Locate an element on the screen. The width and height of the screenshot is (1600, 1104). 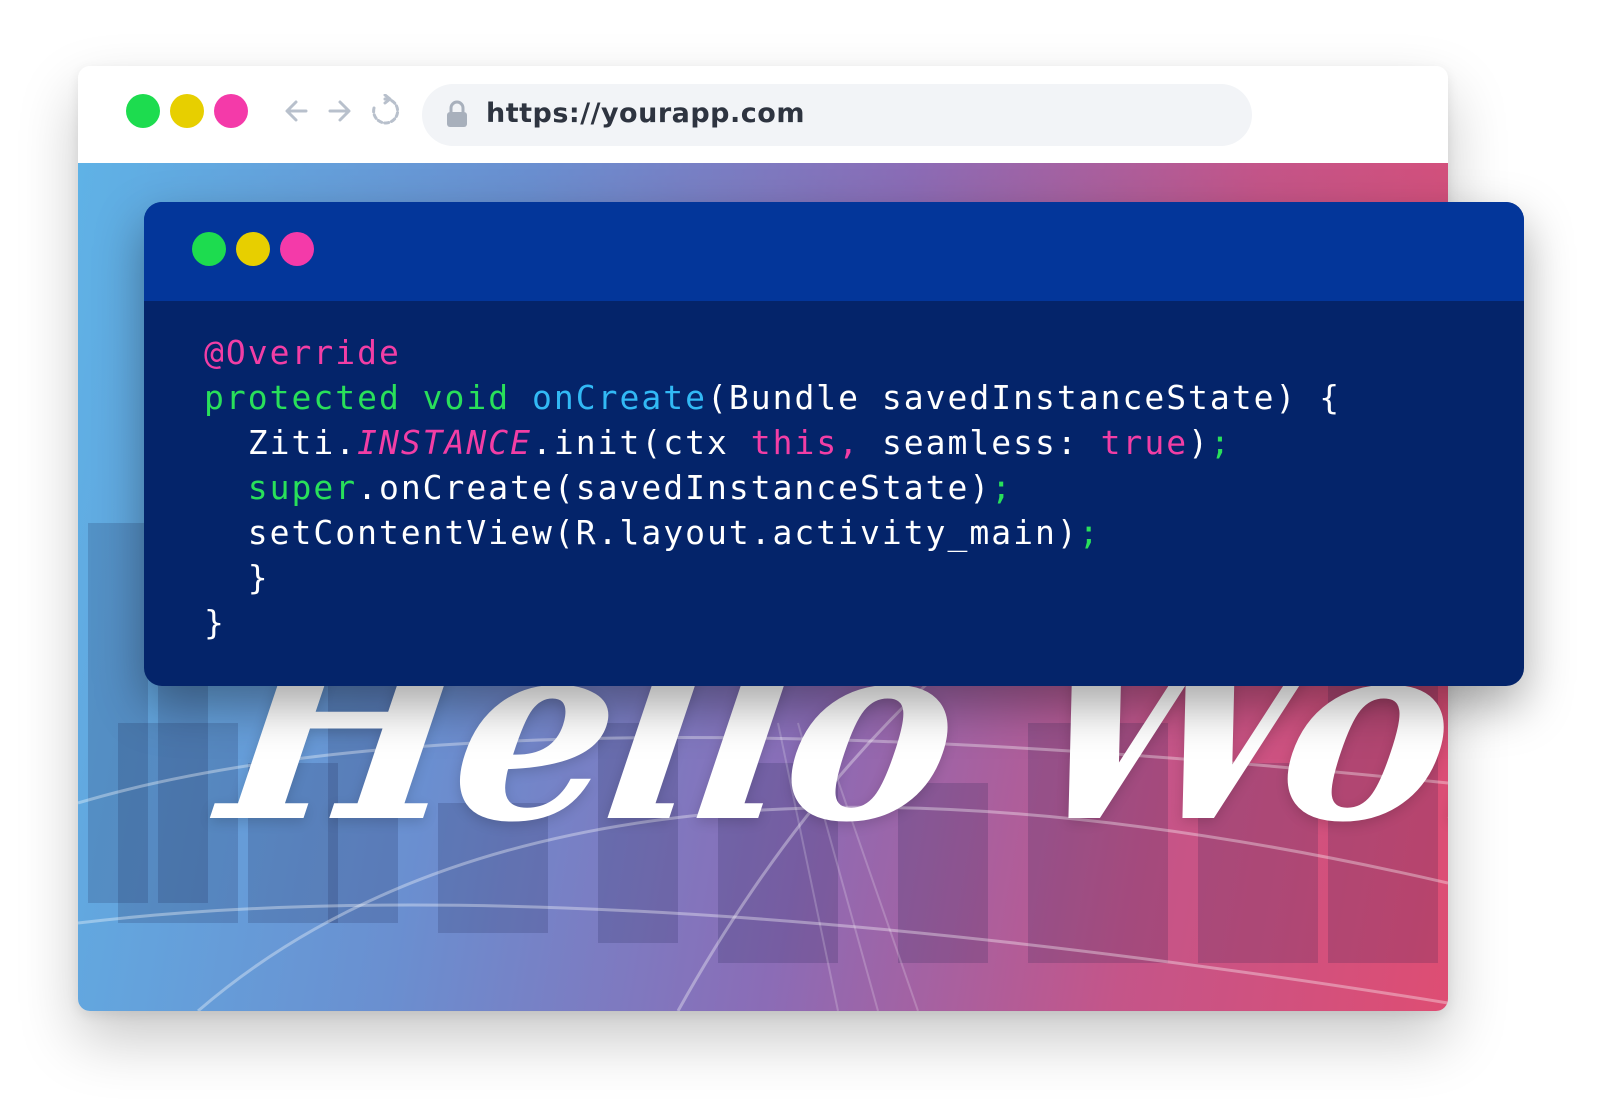
close-button is located at coordinates (143, 111).